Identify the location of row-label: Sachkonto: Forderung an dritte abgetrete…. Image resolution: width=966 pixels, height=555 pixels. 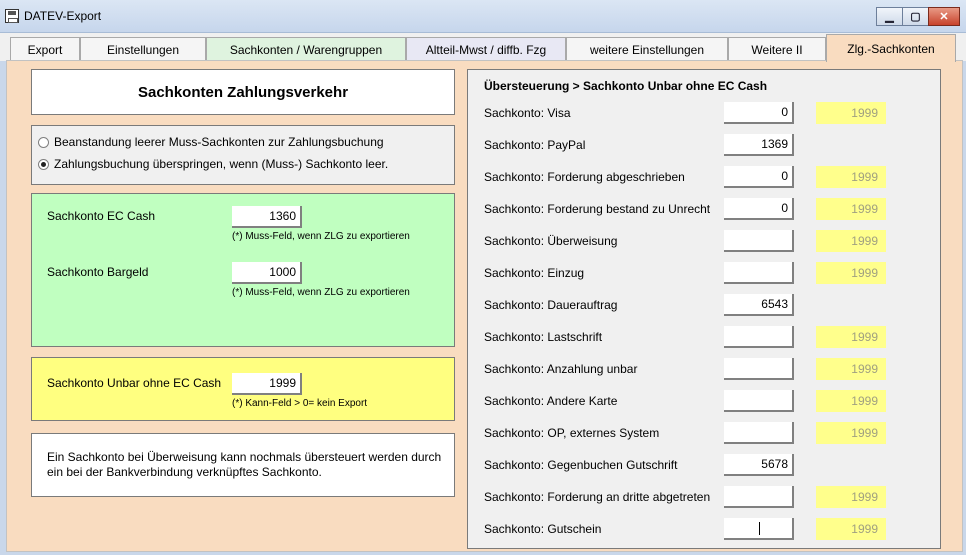
(597, 497).